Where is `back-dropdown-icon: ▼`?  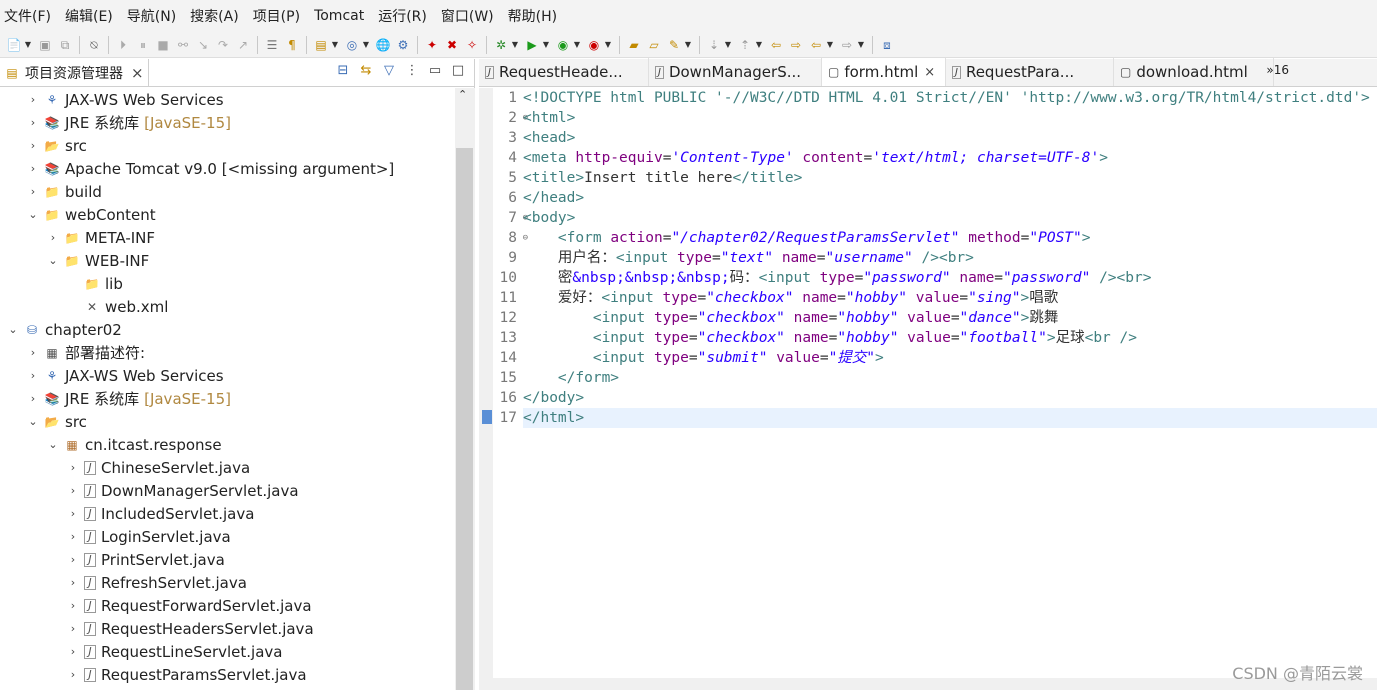 back-dropdown-icon: ▼ is located at coordinates (830, 45).